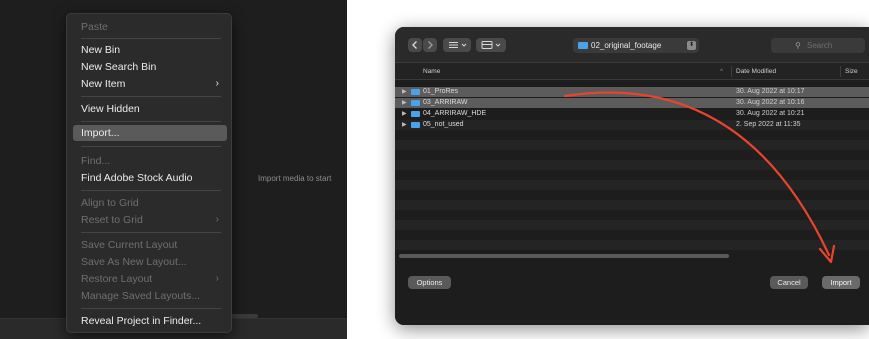 This screenshot has width=869, height=339. I want to click on group-icon, so click(491, 45).